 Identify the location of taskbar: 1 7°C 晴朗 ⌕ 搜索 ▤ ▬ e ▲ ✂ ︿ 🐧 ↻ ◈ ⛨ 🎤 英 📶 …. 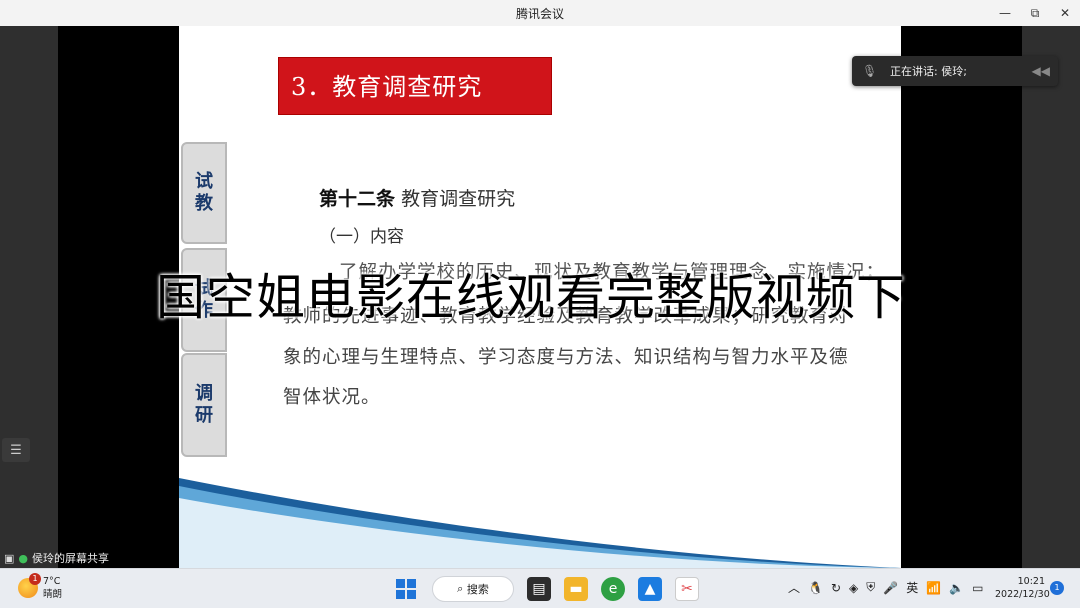
(540, 588).